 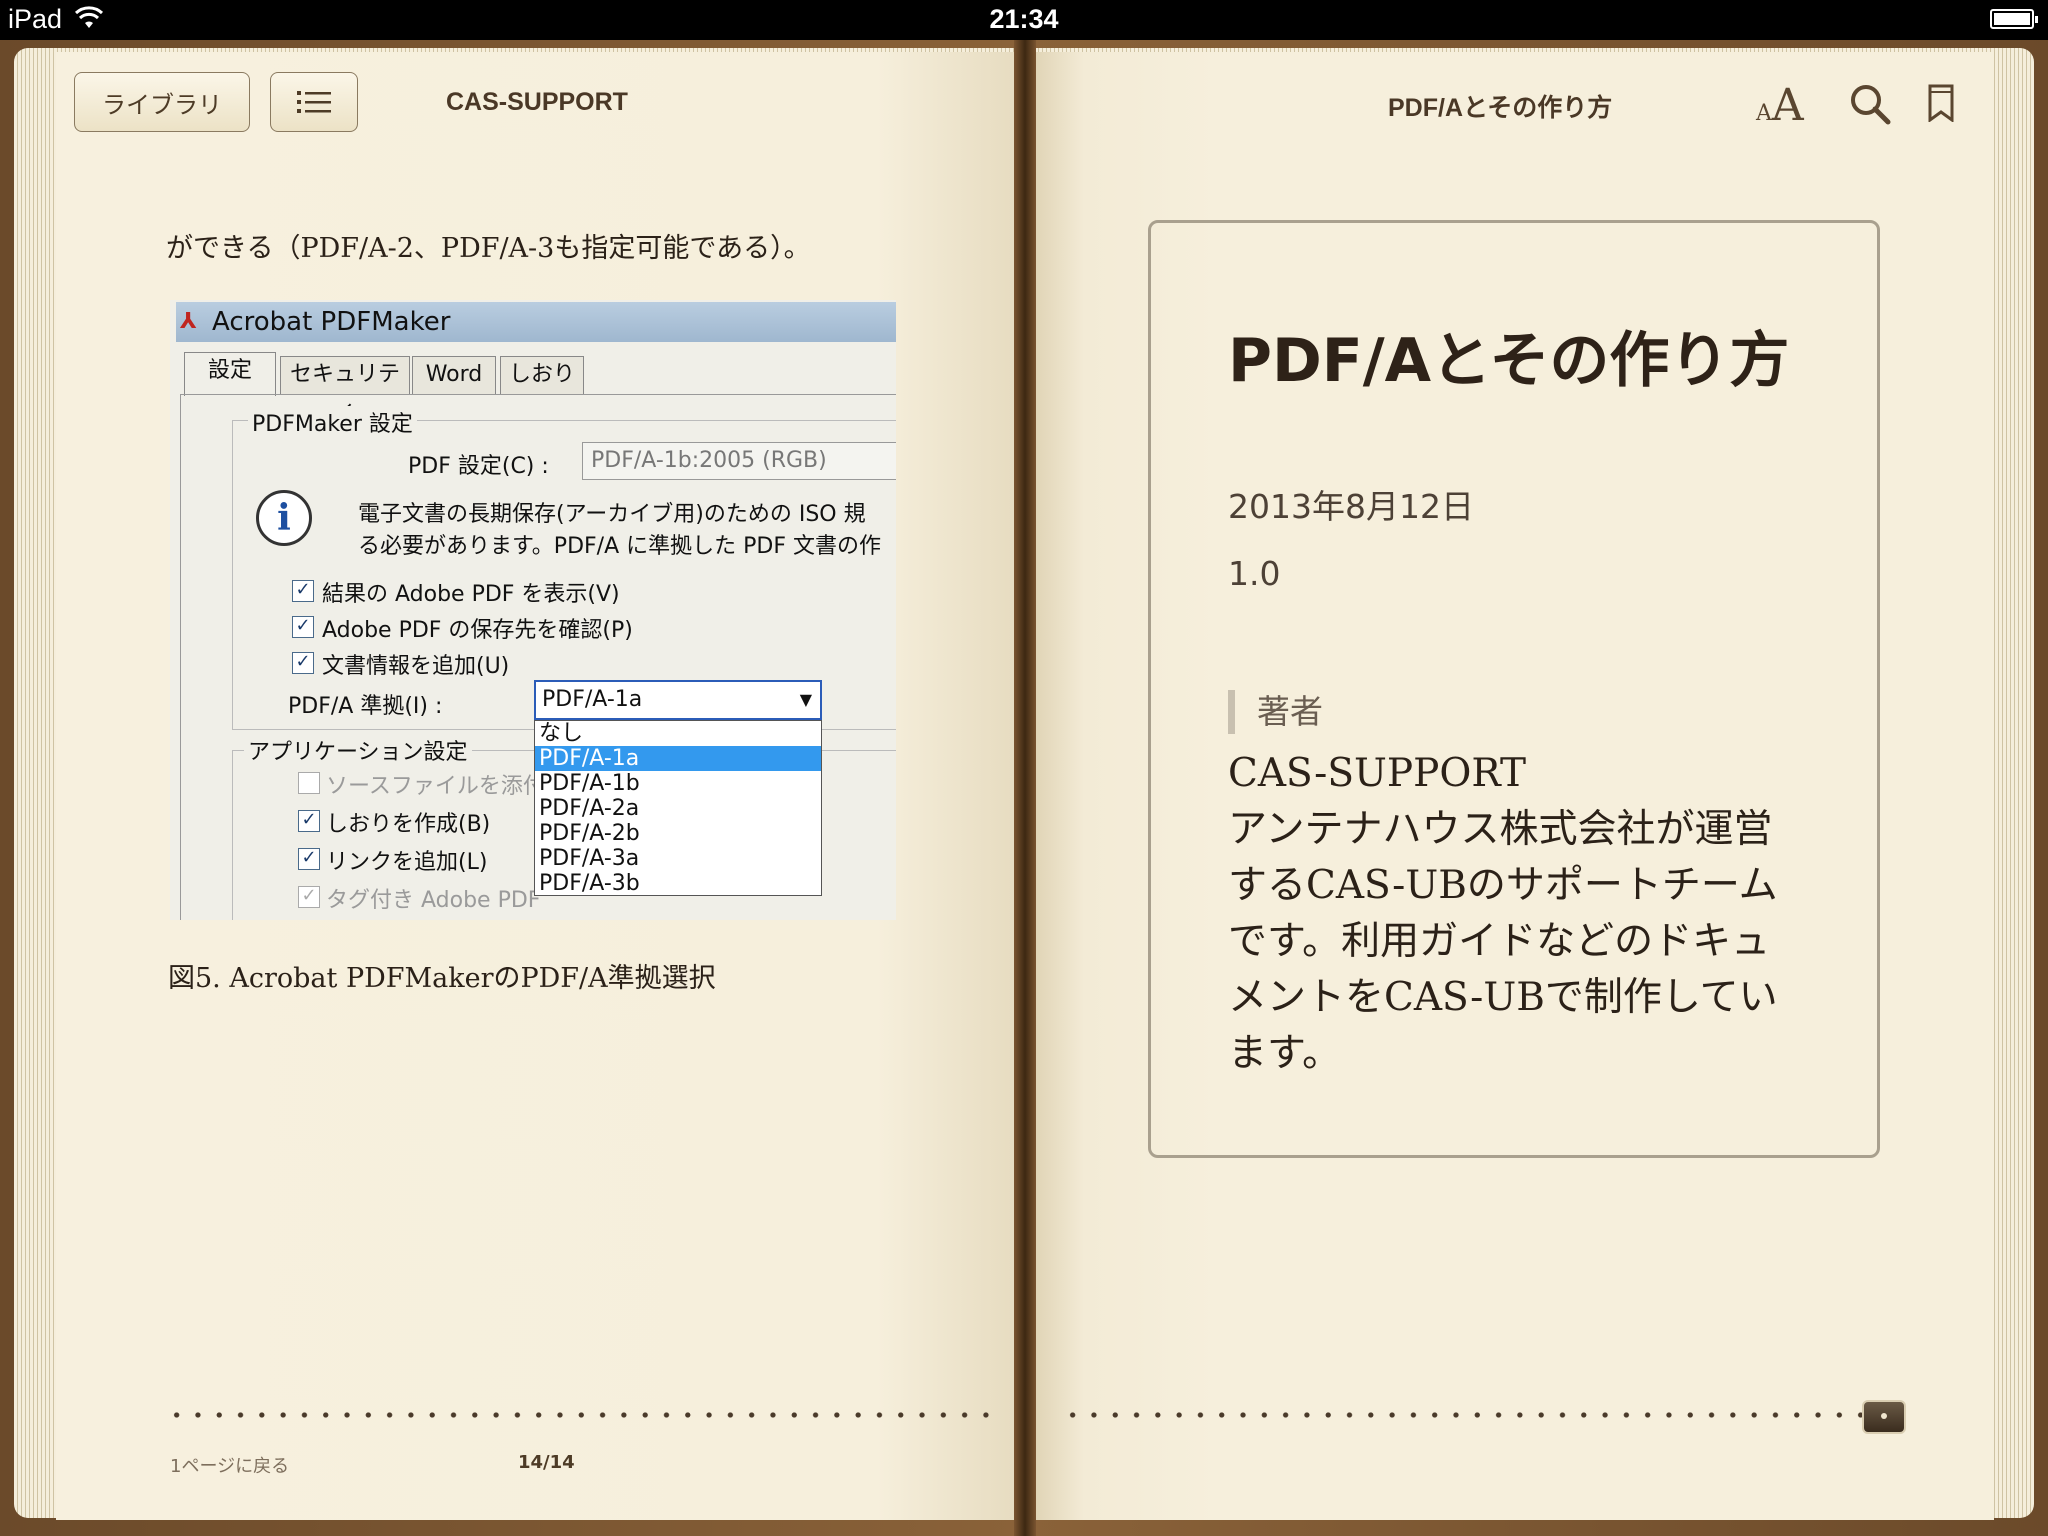 What do you see at coordinates (488, 248) in the screenshot?
I see `body-paragraph: ができる（PDF/A-2、PDF/A-3も指定可能である）。` at bounding box center [488, 248].